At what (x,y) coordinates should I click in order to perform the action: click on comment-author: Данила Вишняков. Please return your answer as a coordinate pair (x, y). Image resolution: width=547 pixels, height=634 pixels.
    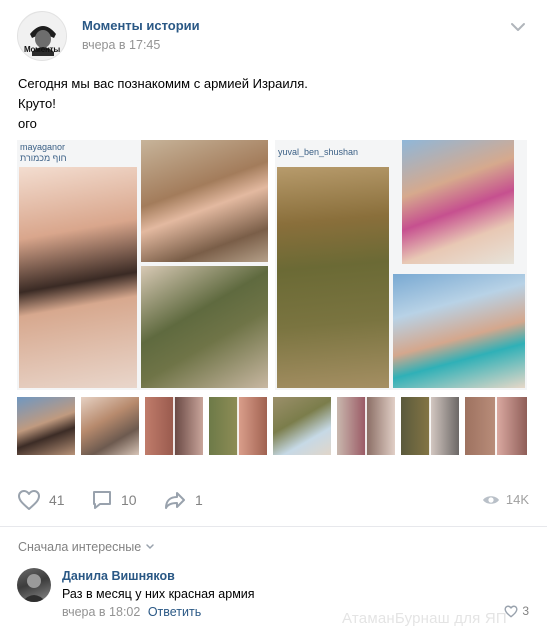
    Looking at the image, I should click on (118, 576).